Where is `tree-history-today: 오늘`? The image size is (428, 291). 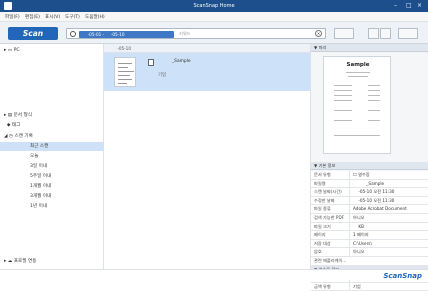
tree-history-today: 오늘 is located at coordinates (52, 156).